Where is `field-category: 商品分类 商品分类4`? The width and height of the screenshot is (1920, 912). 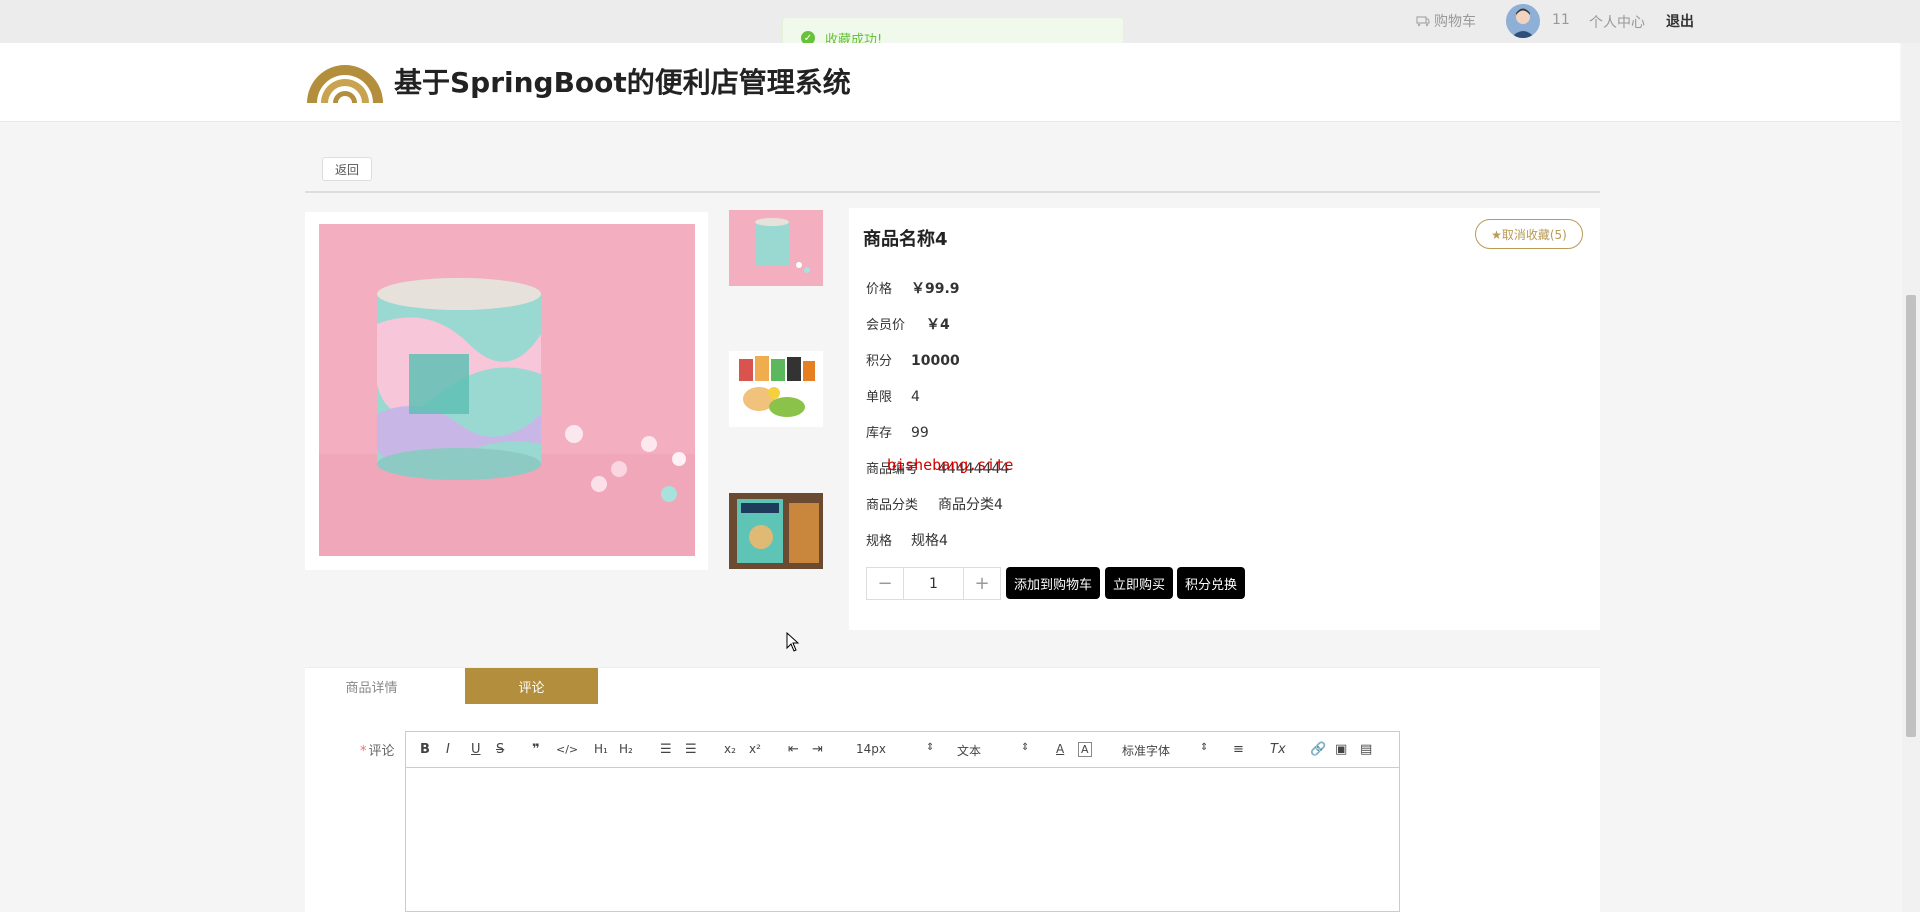 field-category: 商品分类 商品分类4 is located at coordinates (934, 504).